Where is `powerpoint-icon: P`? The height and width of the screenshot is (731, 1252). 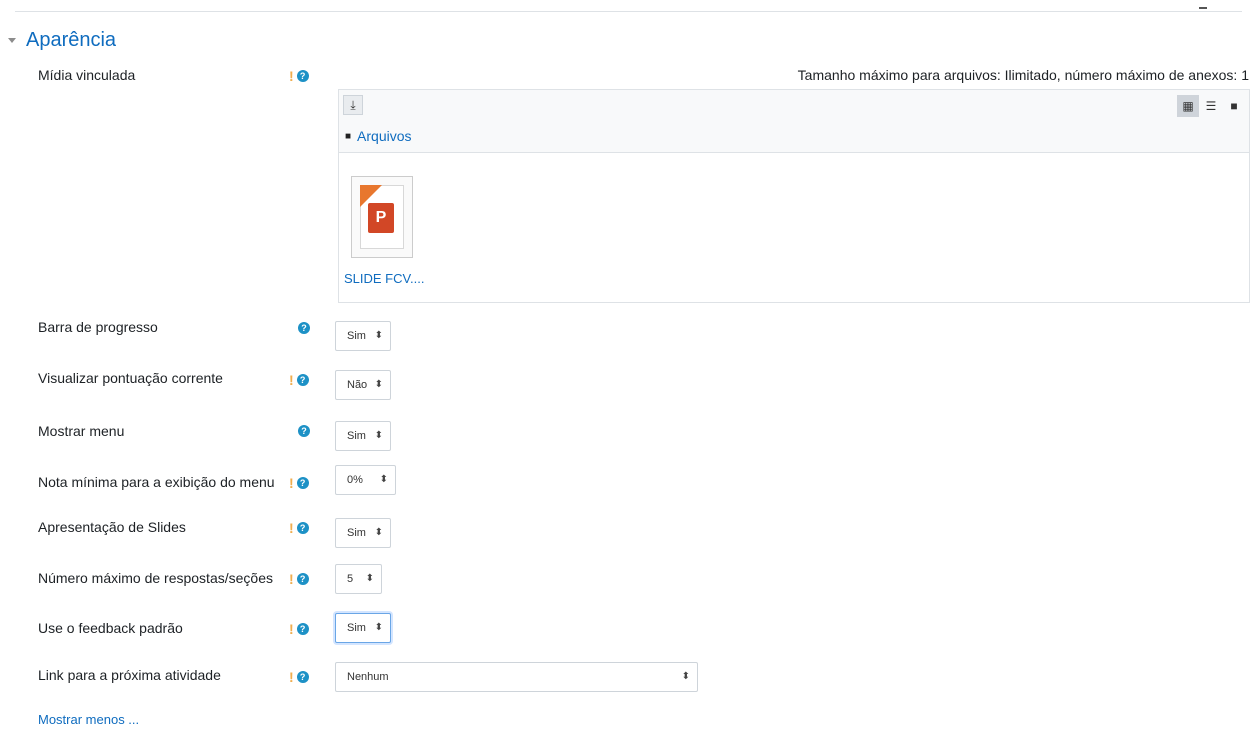 powerpoint-icon: P is located at coordinates (381, 218).